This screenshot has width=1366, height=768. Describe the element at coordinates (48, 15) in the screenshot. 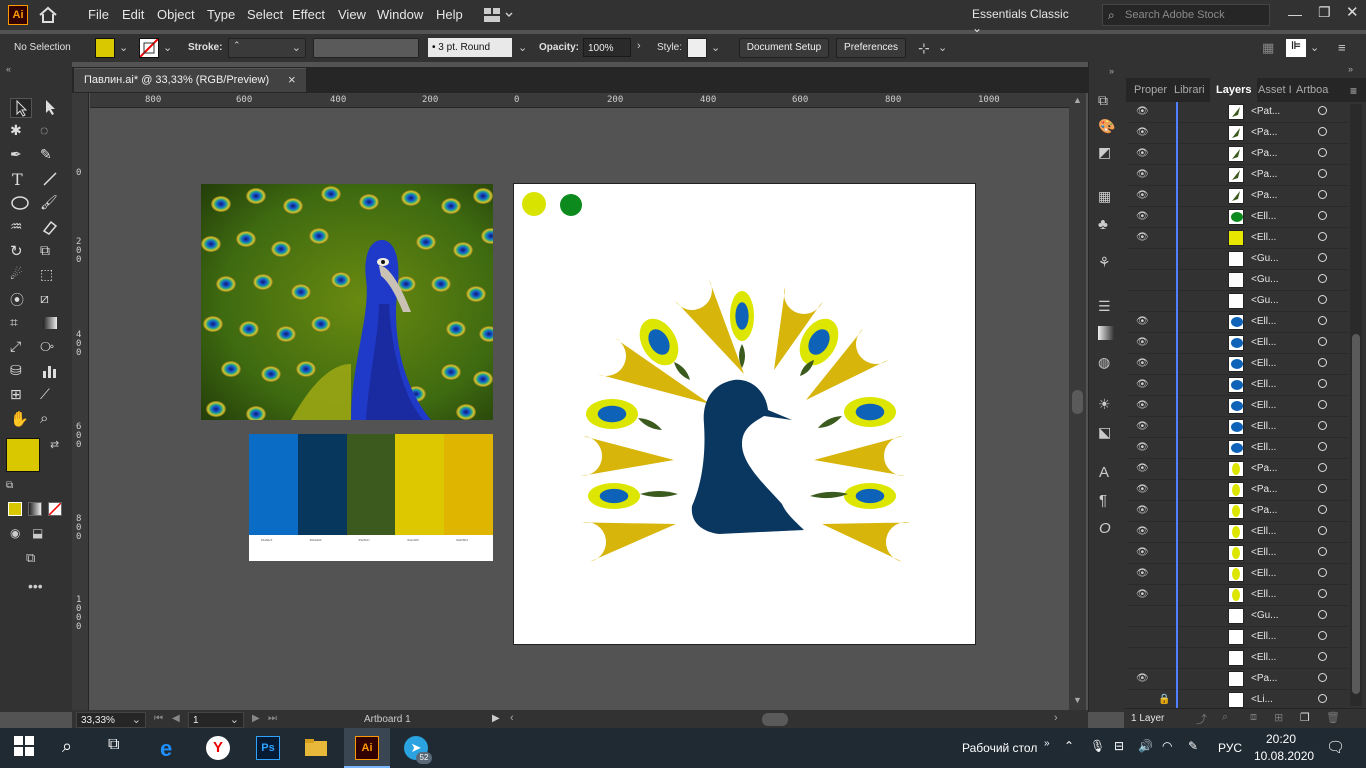

I see `home-icon` at that location.